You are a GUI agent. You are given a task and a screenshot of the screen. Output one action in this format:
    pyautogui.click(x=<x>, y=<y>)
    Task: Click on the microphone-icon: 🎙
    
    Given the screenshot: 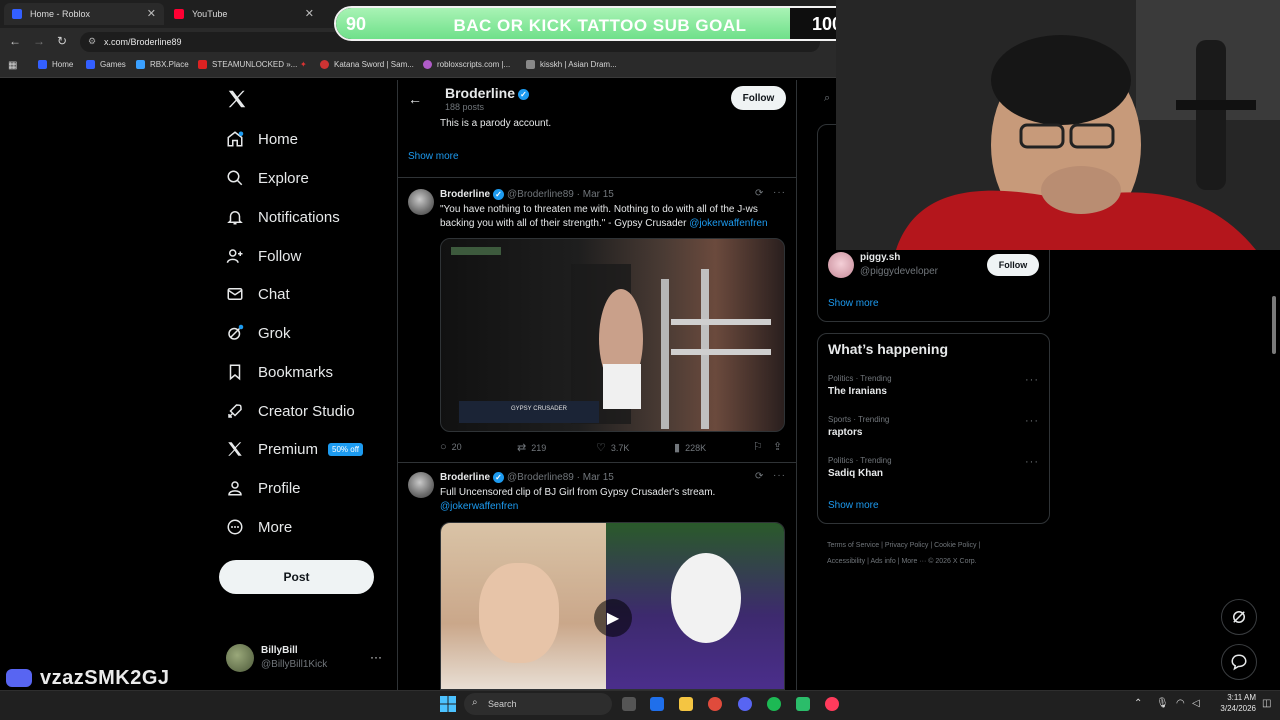 What is the action you would take?
    pyautogui.click(x=1162, y=703)
    